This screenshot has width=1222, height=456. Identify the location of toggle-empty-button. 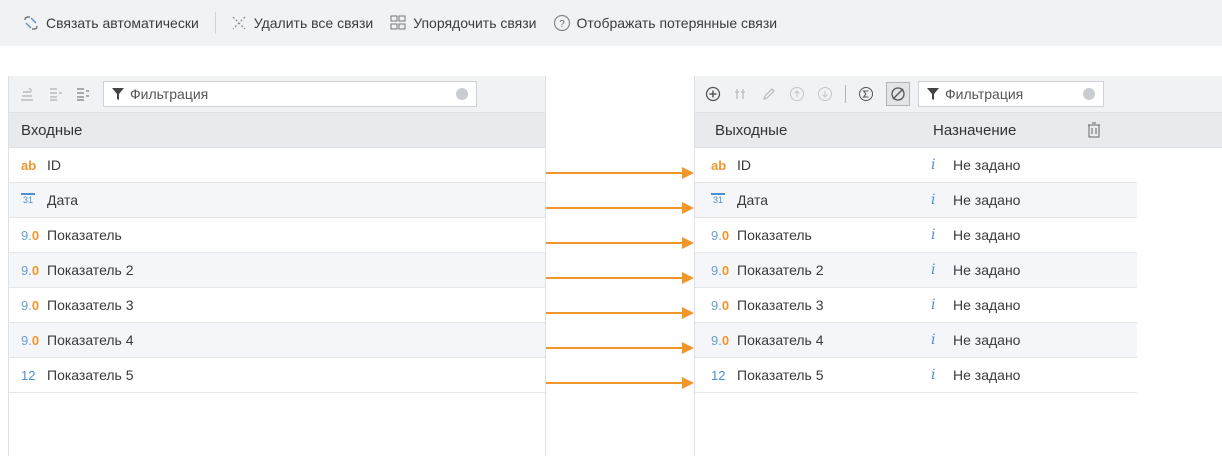
(898, 94).